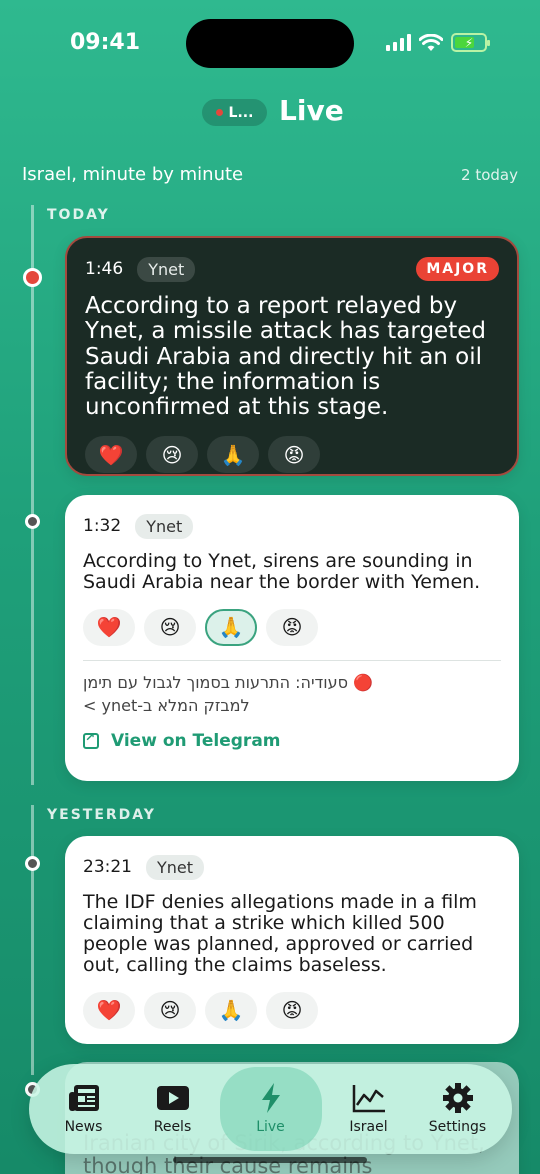 This screenshot has height=1174, width=540. I want to click on signal-icon, so click(398, 42).